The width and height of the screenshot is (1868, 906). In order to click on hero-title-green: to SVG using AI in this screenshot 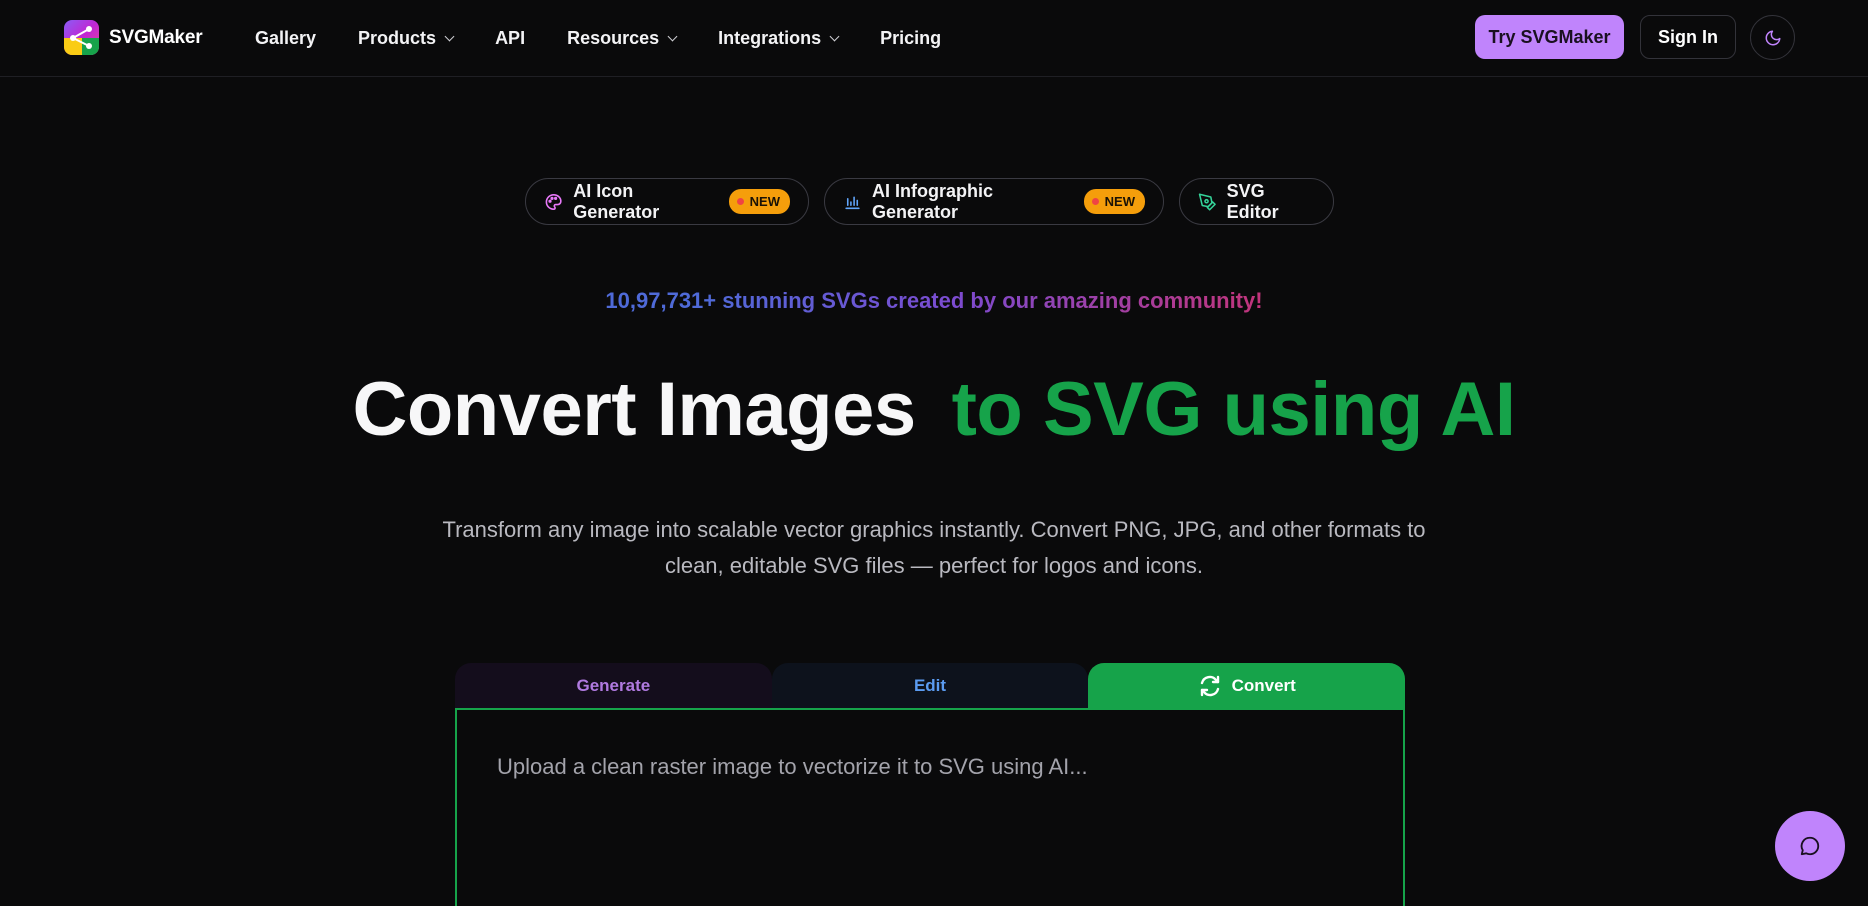, I will do `click(1233, 409)`.